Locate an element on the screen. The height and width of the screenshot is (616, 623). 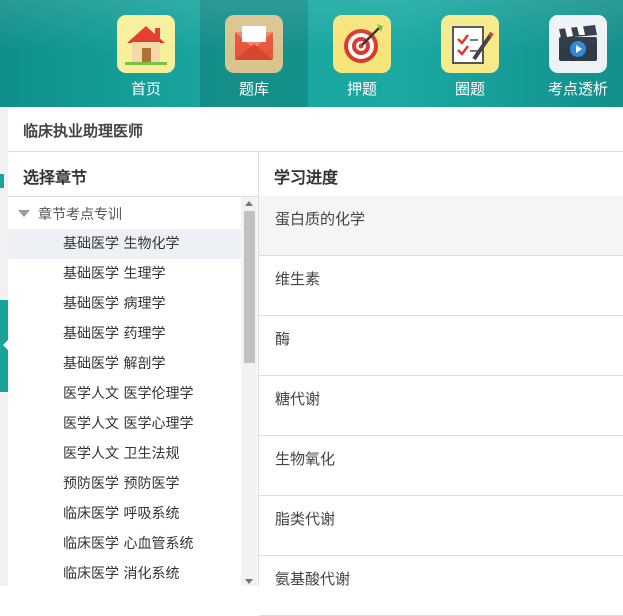
nav-question-bank-label: 题库 is located at coordinates (253, 89).